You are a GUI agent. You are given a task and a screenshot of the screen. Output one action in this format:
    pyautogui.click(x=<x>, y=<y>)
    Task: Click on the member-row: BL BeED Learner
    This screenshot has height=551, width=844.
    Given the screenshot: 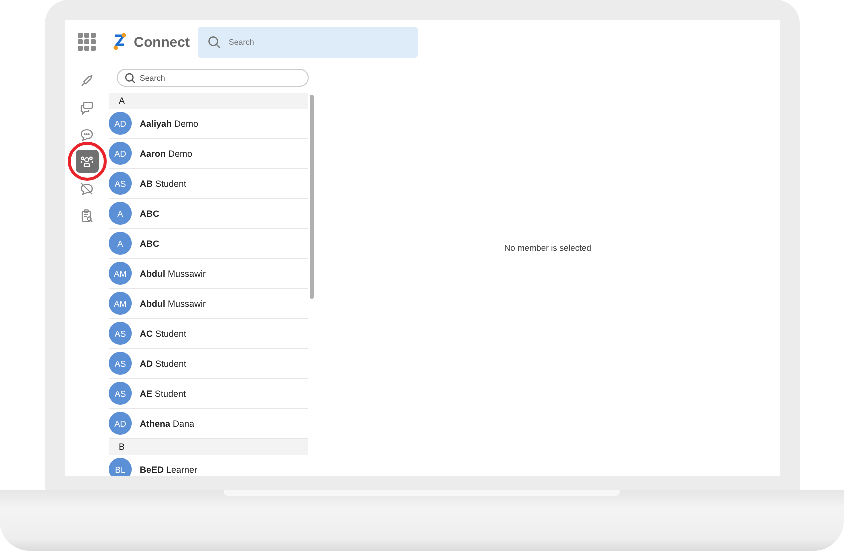 What is the action you would take?
    pyautogui.click(x=208, y=465)
    